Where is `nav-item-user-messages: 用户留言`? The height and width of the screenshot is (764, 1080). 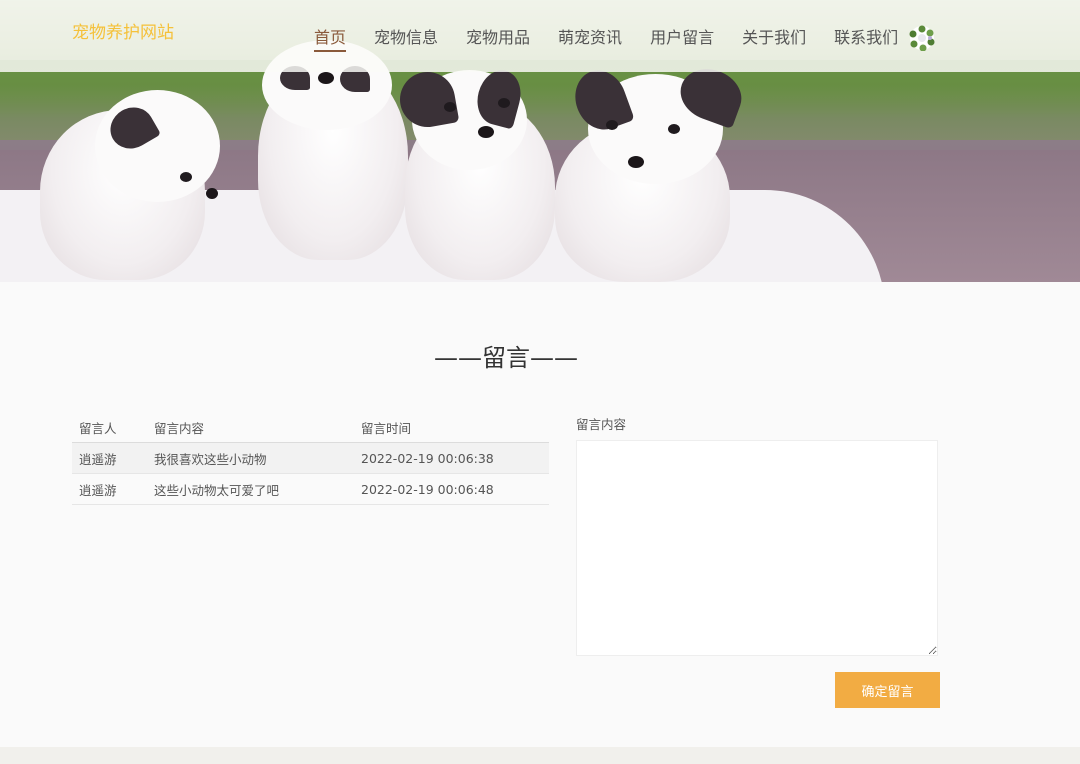 nav-item-user-messages: 用户留言 is located at coordinates (682, 38).